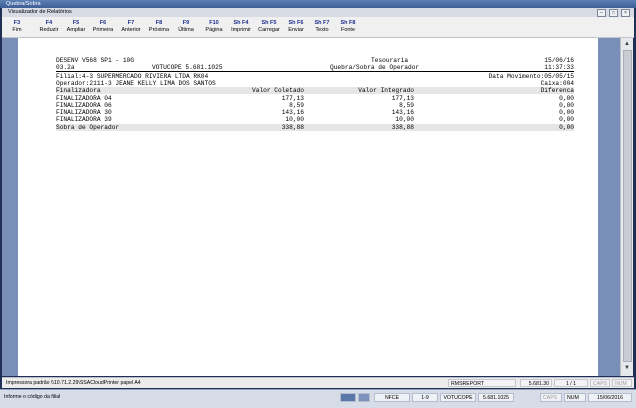  I want to click on report-caixa: Caixa:004, so click(557, 83).